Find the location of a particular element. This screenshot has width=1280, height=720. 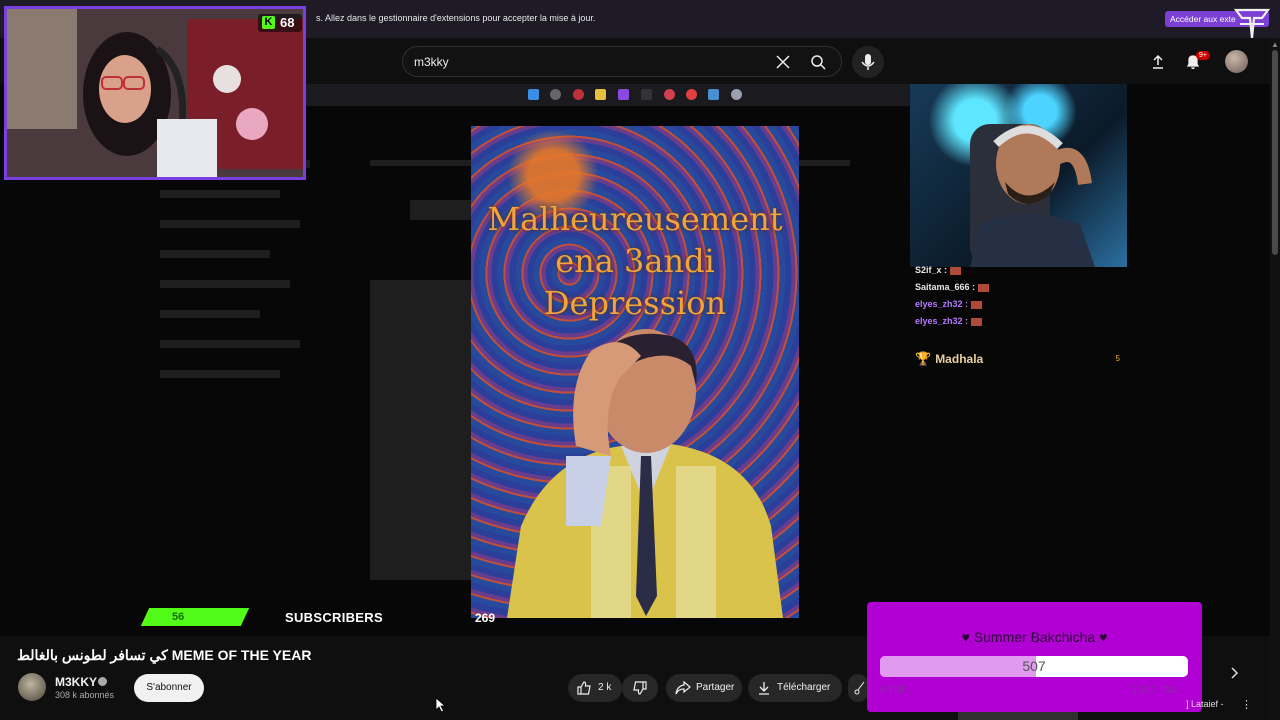

clip-button is located at coordinates (858, 688).